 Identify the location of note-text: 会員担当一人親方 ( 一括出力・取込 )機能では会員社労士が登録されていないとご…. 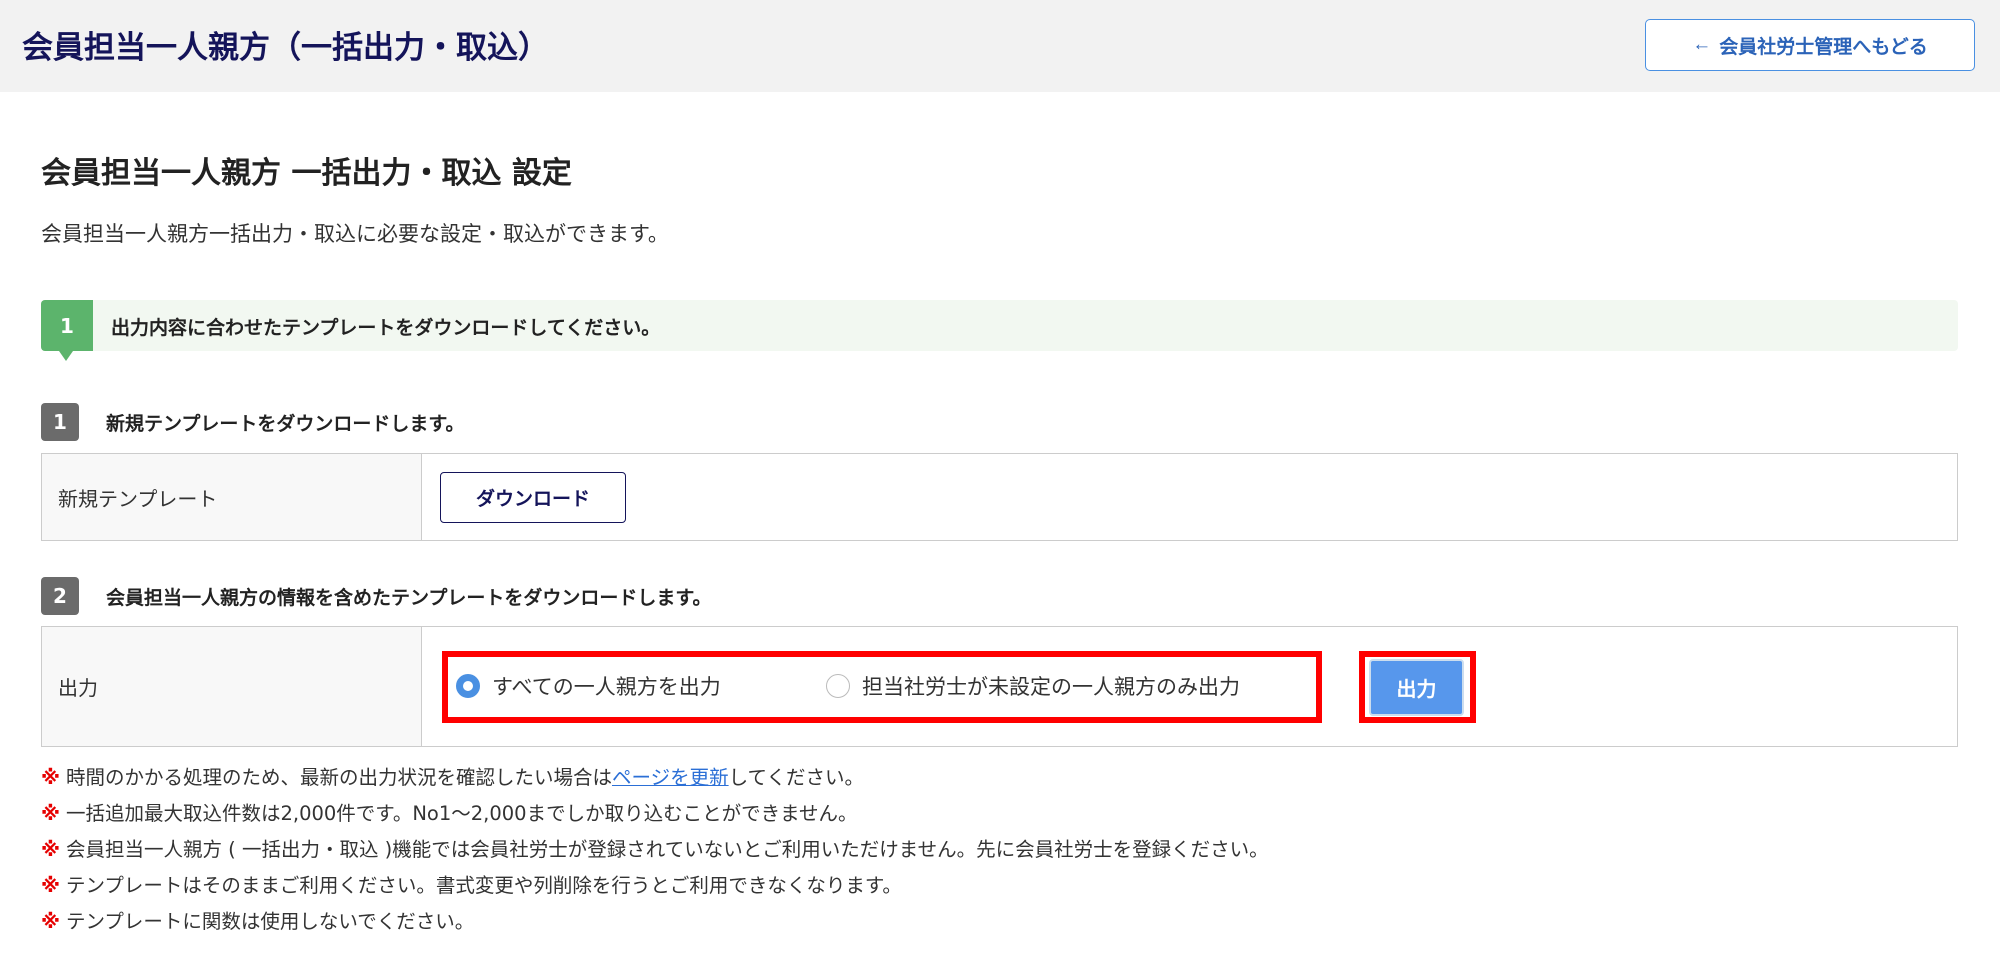
(667, 849).